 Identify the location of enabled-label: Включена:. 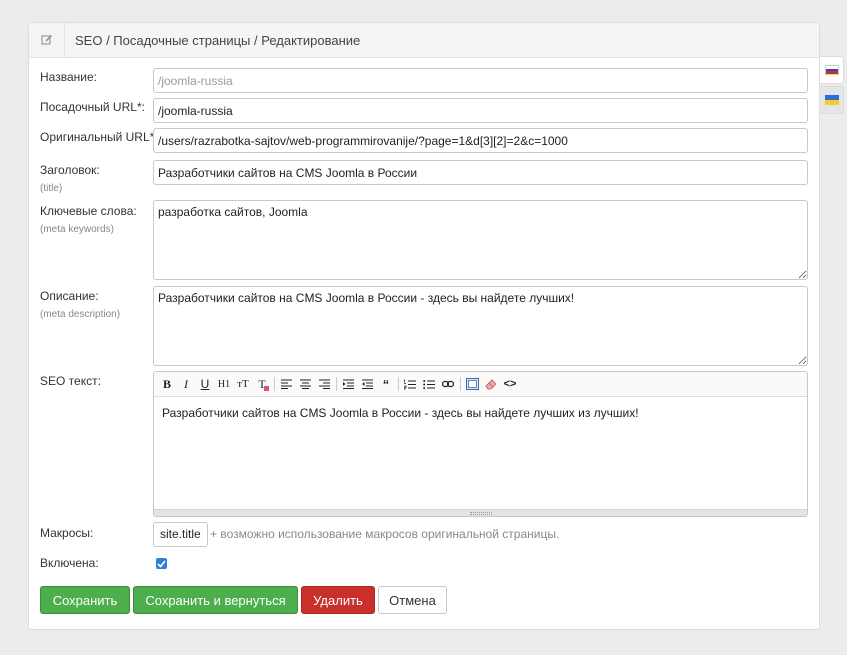
(69, 563).